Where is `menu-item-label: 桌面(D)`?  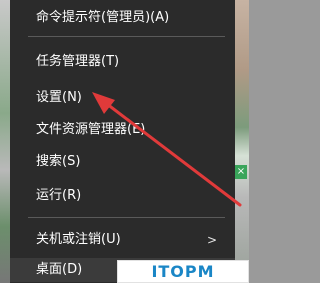
menu-item-label: 桌面(D) is located at coordinates (59, 269).